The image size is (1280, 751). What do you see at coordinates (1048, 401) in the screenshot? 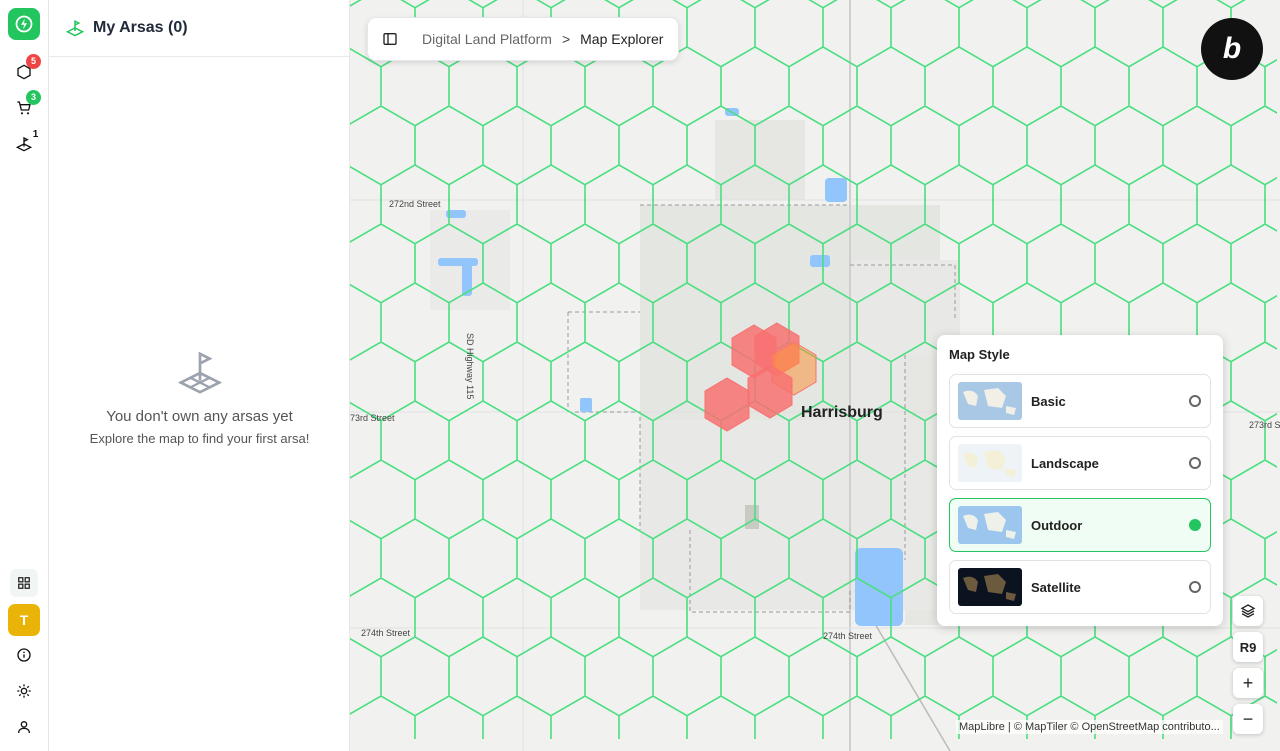
I see `map-style-label: Basic` at bounding box center [1048, 401].